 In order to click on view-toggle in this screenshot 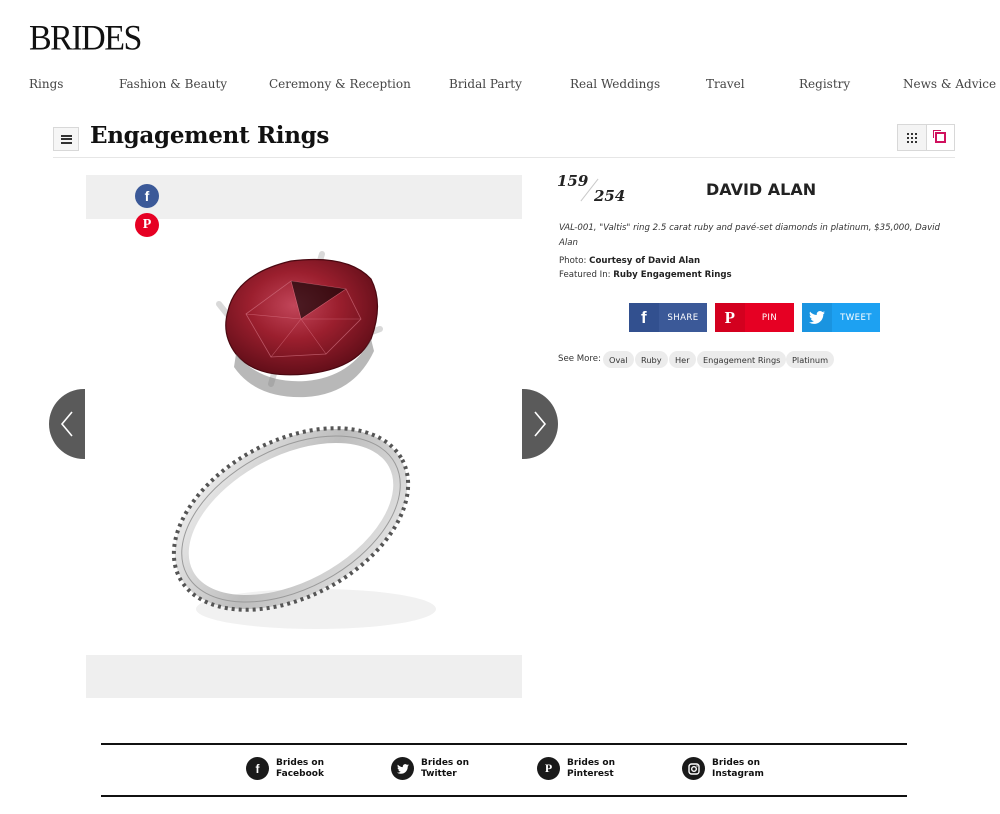, I will do `click(926, 137)`.